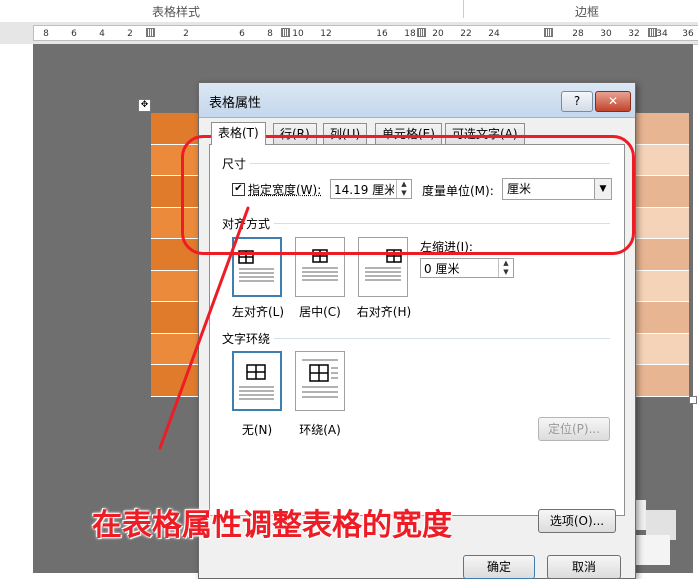  What do you see at coordinates (204, 328) in the screenshot?
I see `annotation-arrow-icon` at bounding box center [204, 328].